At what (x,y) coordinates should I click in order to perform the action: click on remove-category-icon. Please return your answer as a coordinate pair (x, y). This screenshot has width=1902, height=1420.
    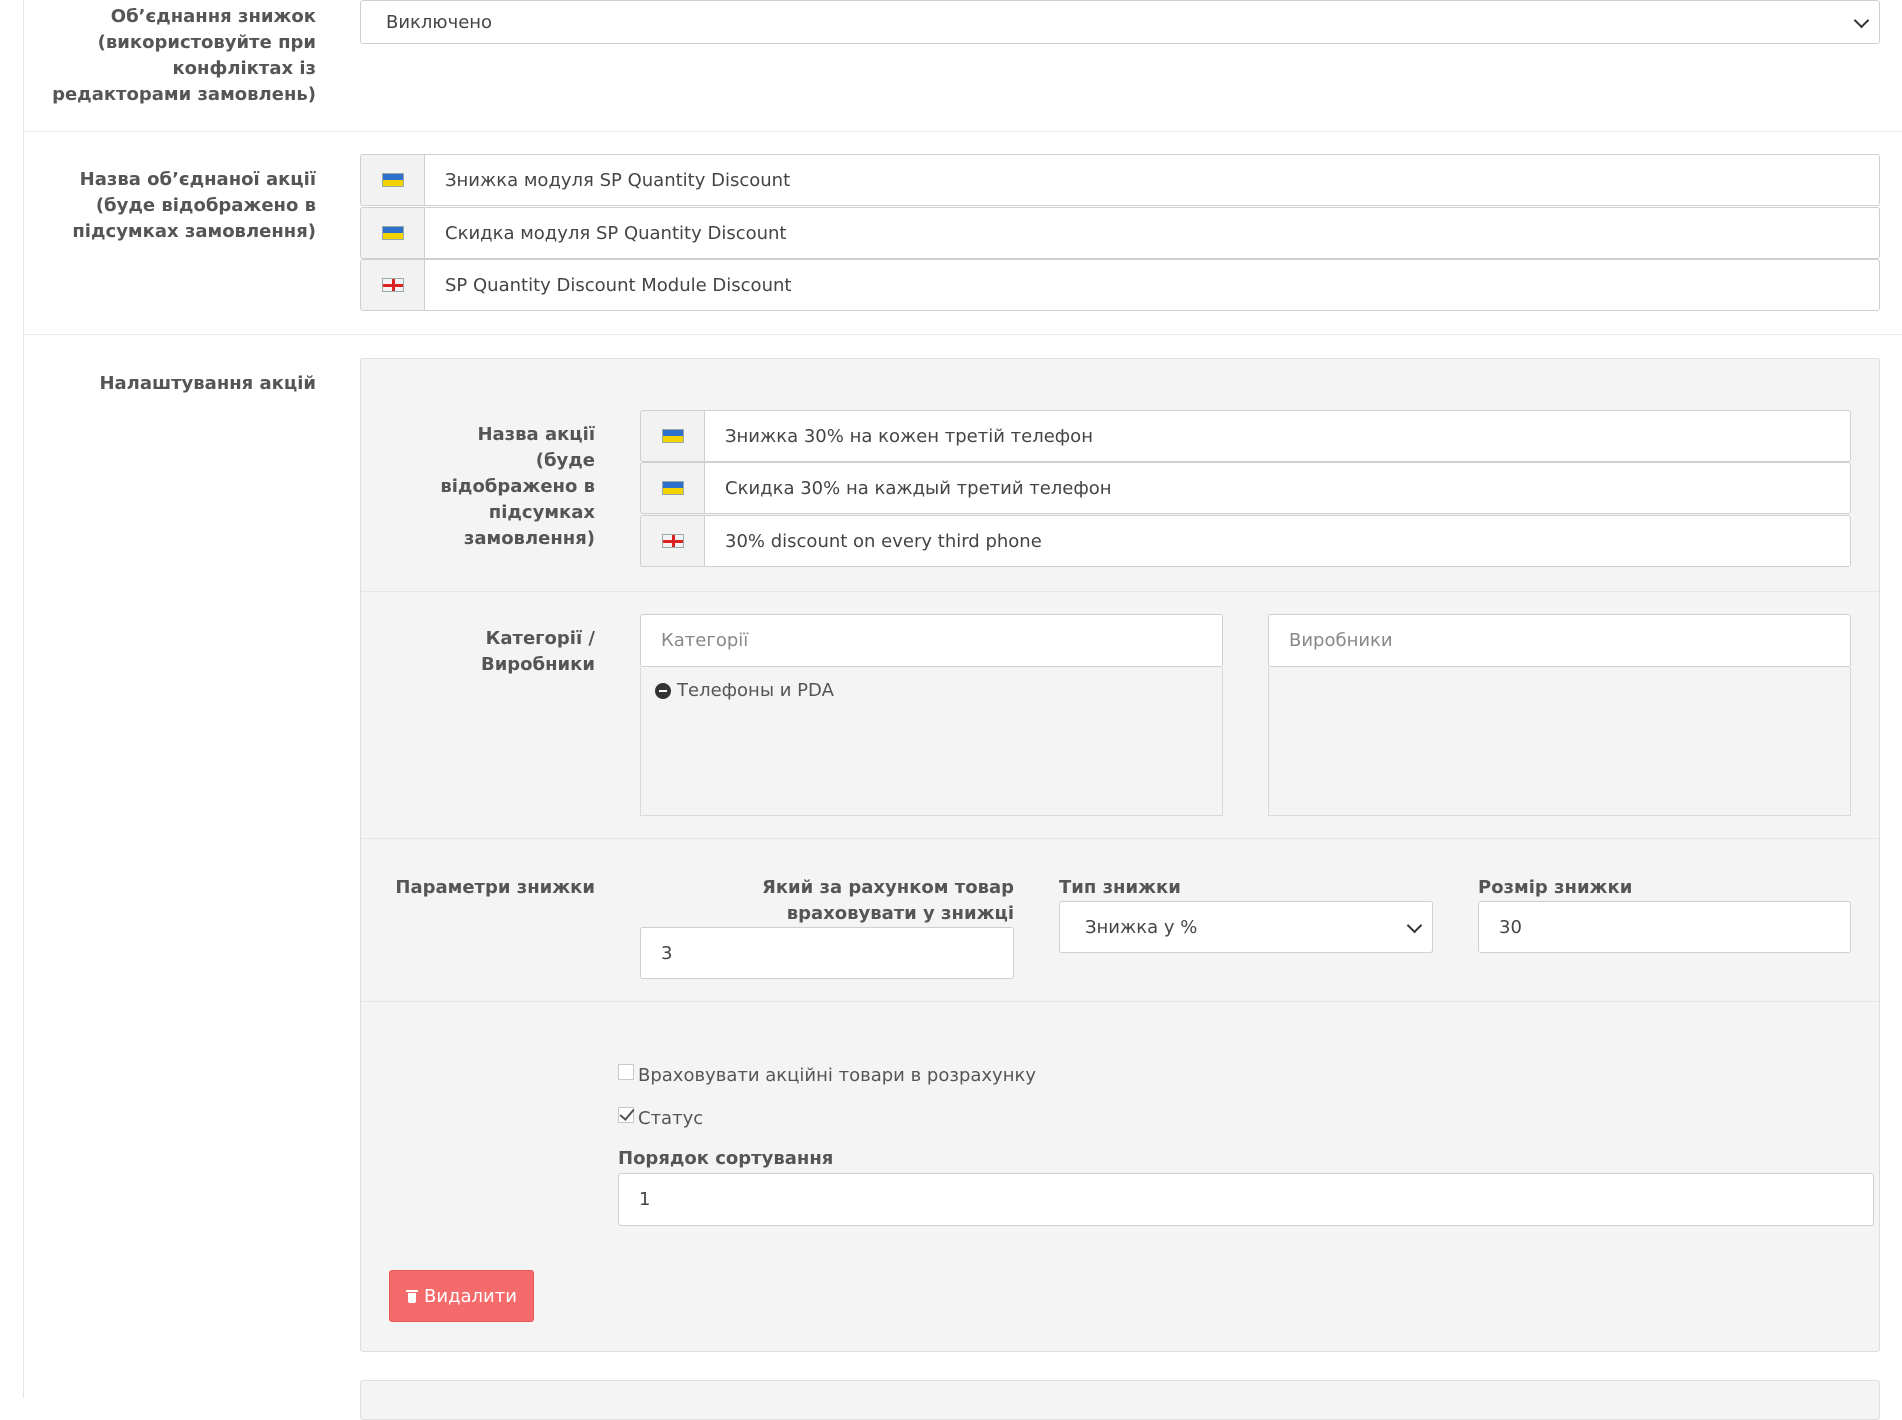
    Looking at the image, I should click on (663, 690).